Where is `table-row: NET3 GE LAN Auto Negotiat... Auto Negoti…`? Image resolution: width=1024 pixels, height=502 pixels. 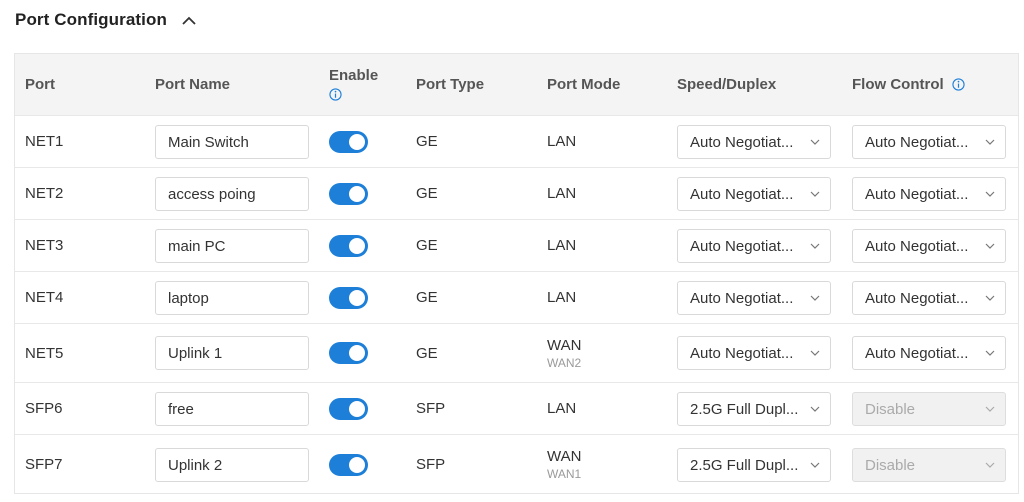
table-row: NET3 GE LAN Auto Negotiat... Auto Negoti… is located at coordinates (516, 245).